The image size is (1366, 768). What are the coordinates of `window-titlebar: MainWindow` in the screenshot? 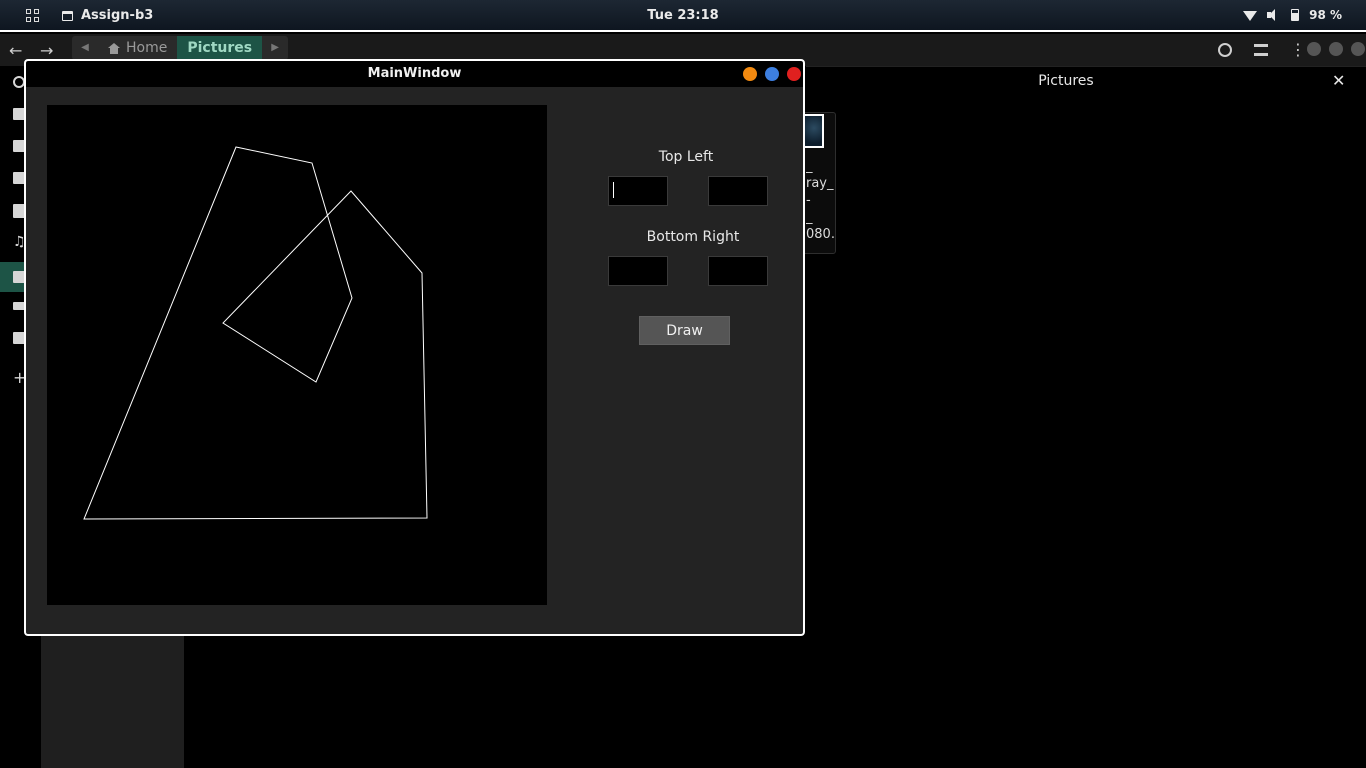 It's located at (414, 74).